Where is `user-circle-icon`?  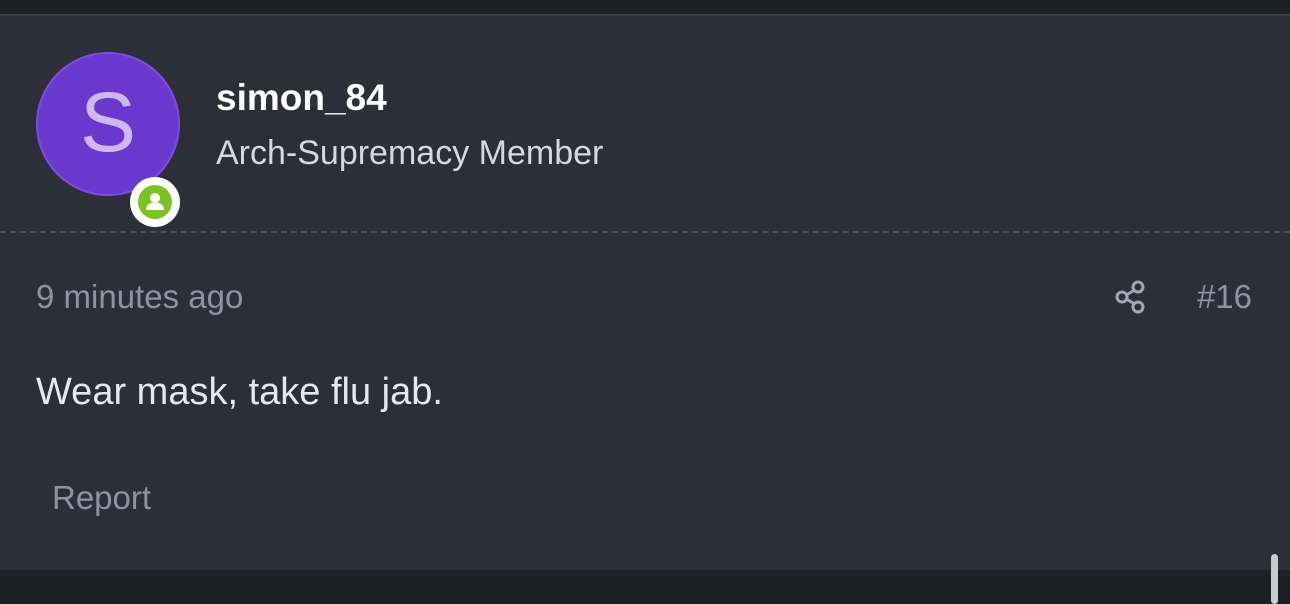 user-circle-icon is located at coordinates (155, 202).